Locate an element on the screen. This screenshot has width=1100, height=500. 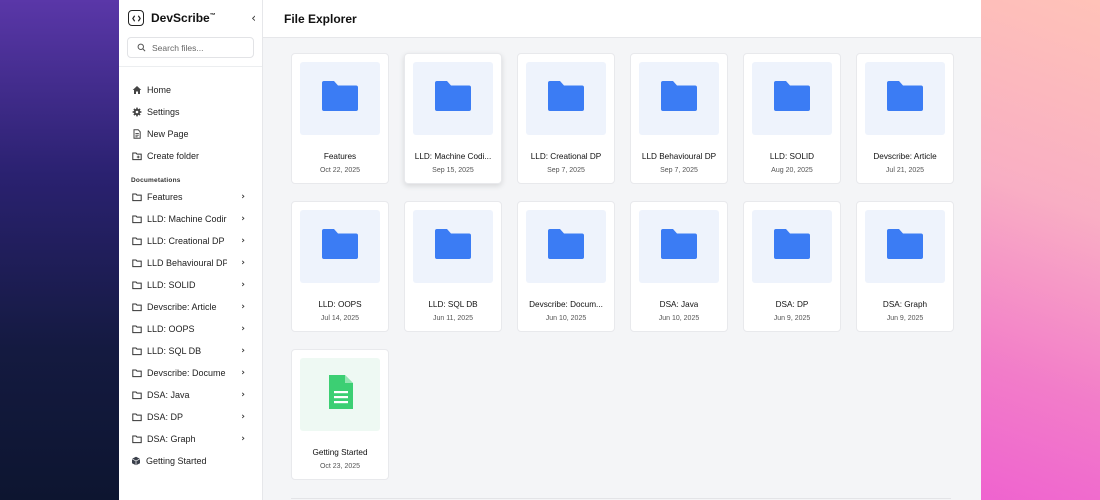
sidebar-item-label: DSA: Graph is located at coordinates (171, 439).